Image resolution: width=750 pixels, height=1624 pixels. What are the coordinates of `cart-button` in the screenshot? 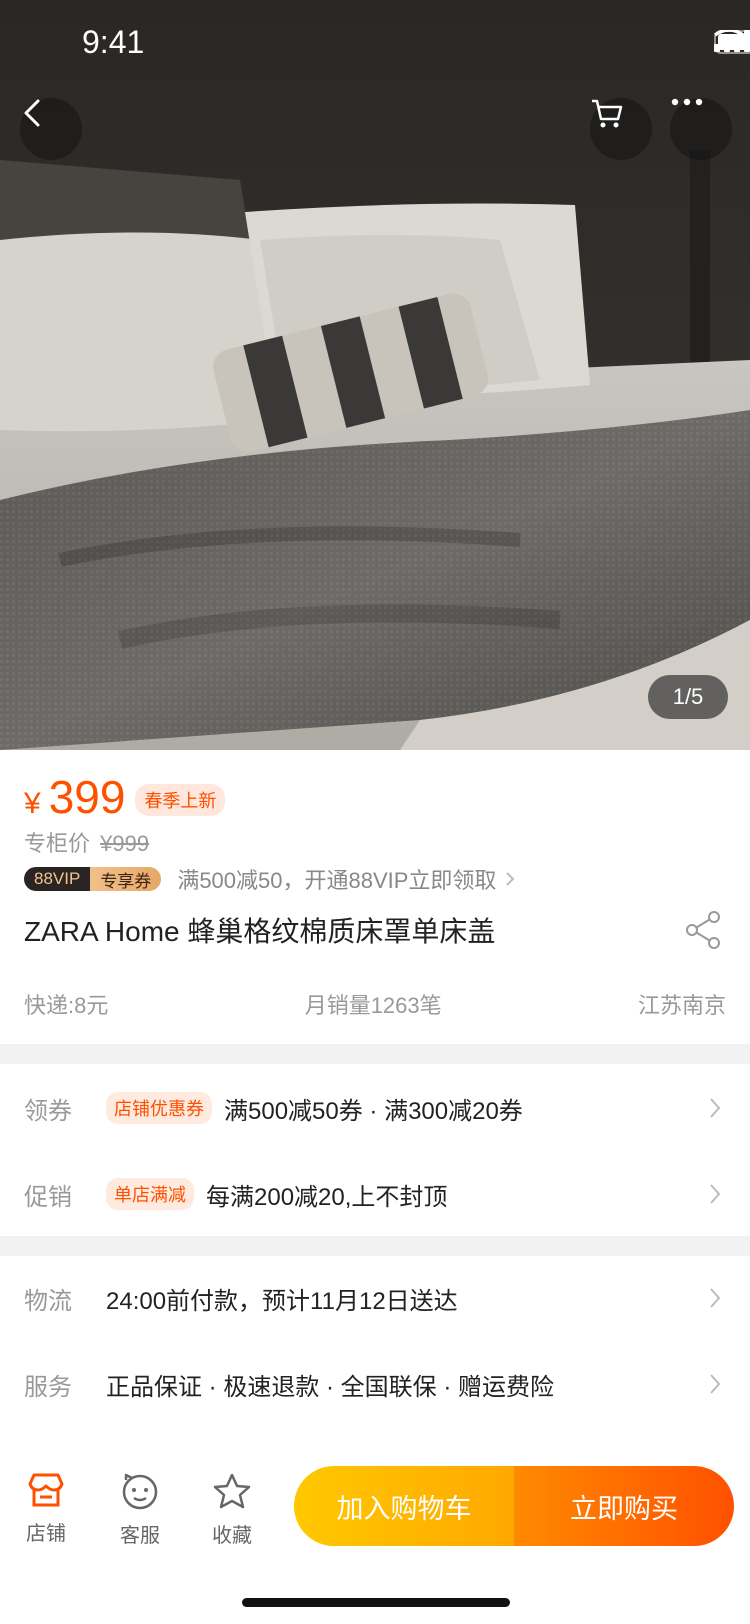 It's located at (621, 129).